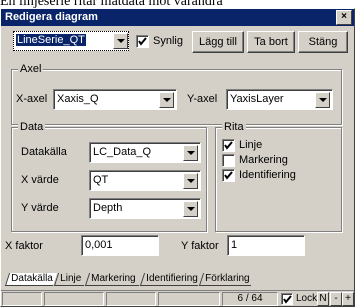 The width and height of the screenshot is (355, 307). Describe the element at coordinates (227, 279) in the screenshot. I see `tab-forklaring: Förklaring` at that location.